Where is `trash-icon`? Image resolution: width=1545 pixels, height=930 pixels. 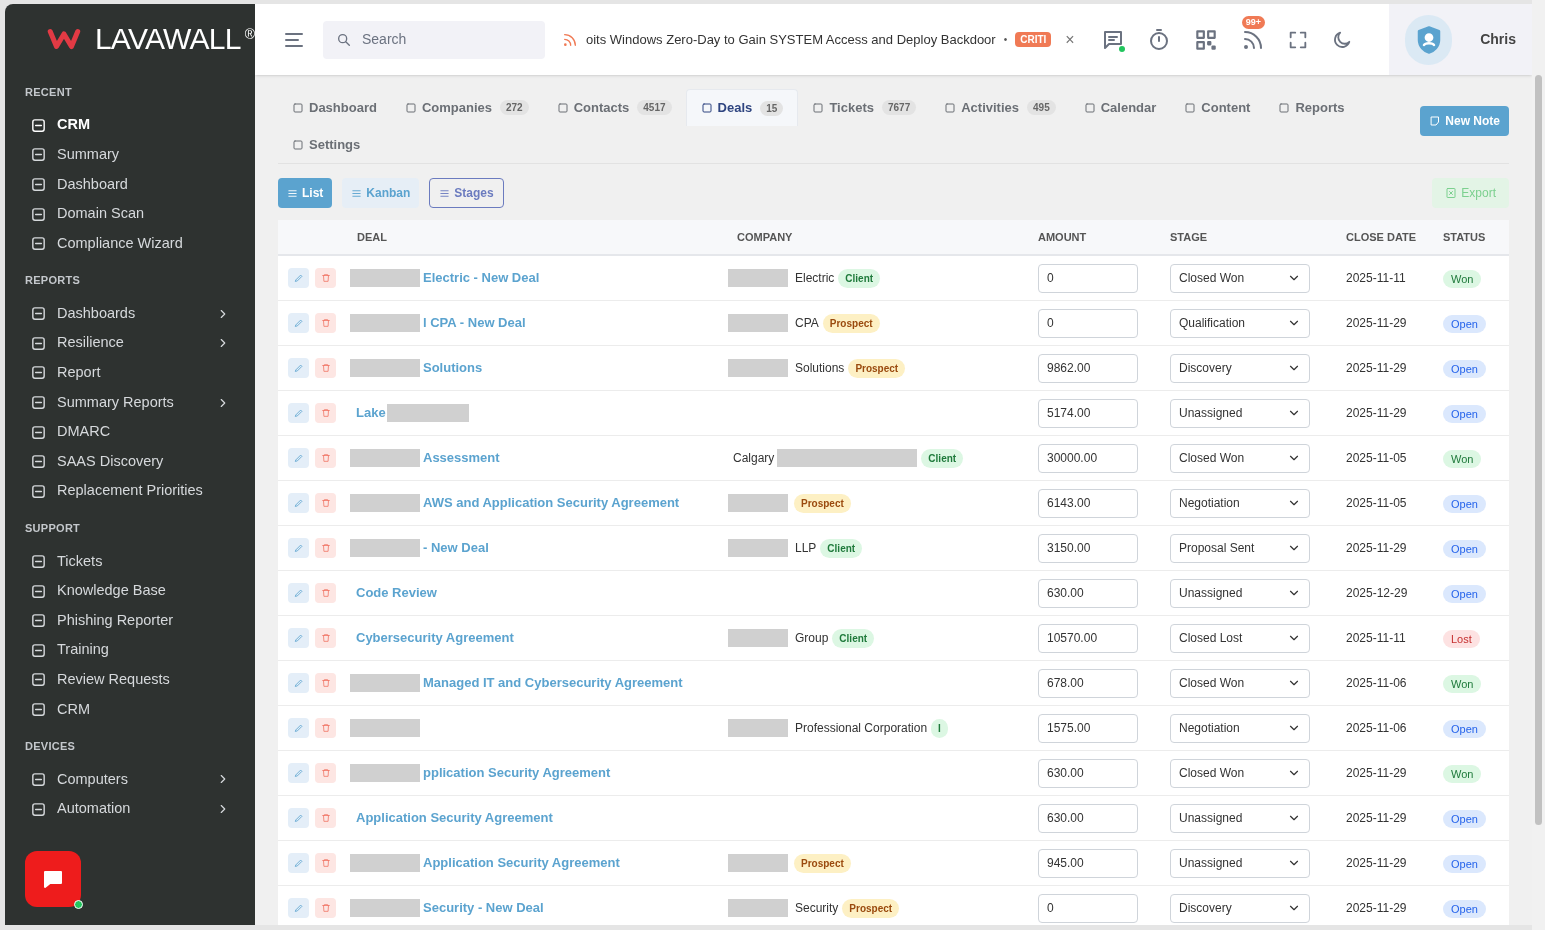
trash-icon is located at coordinates (325, 728).